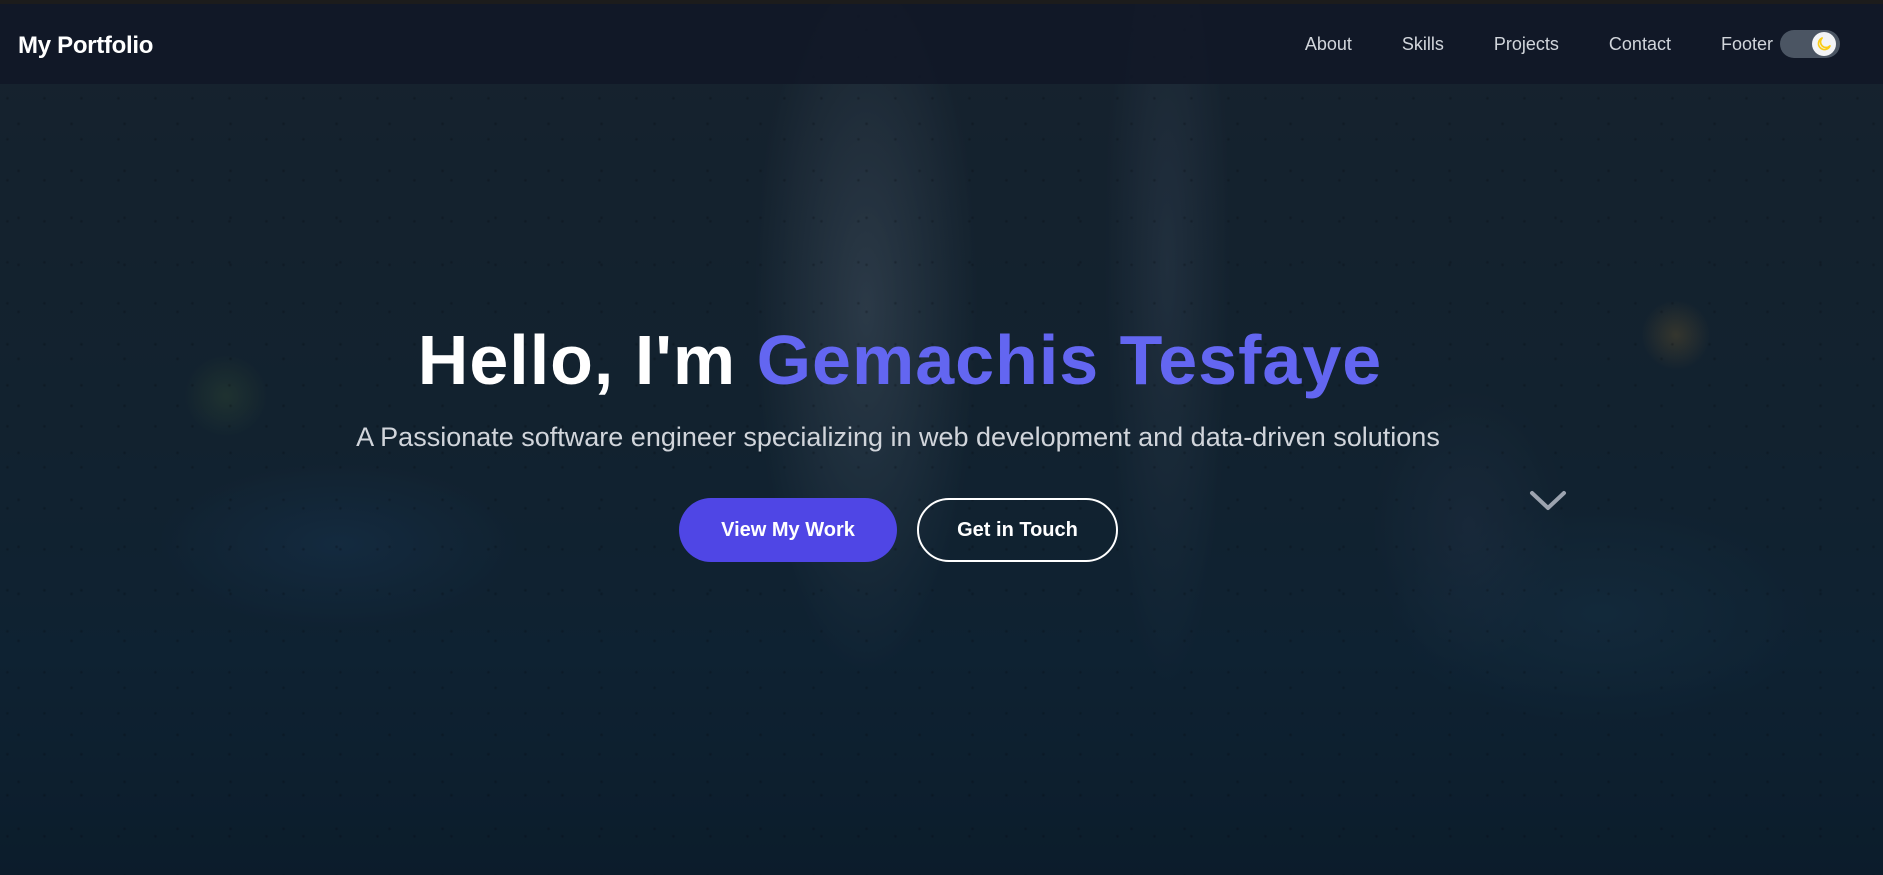  I want to click on get-in-touch-button: Get in Touch, so click(1017, 530).